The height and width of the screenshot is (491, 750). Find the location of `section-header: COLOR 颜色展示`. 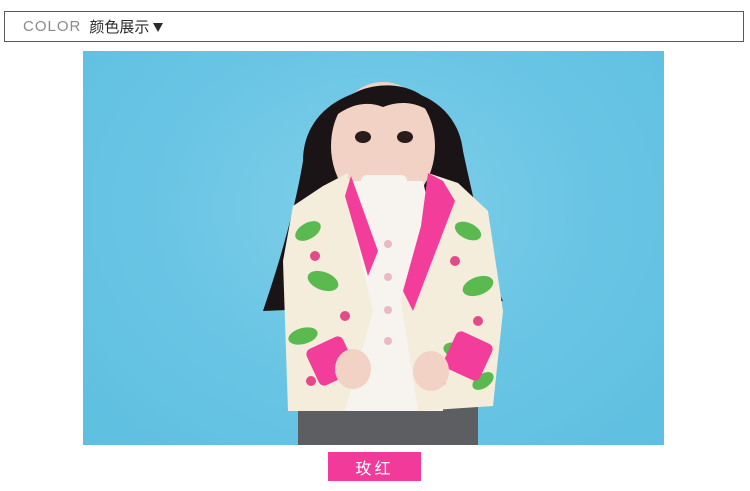

section-header: COLOR 颜色展示 is located at coordinates (374, 26).